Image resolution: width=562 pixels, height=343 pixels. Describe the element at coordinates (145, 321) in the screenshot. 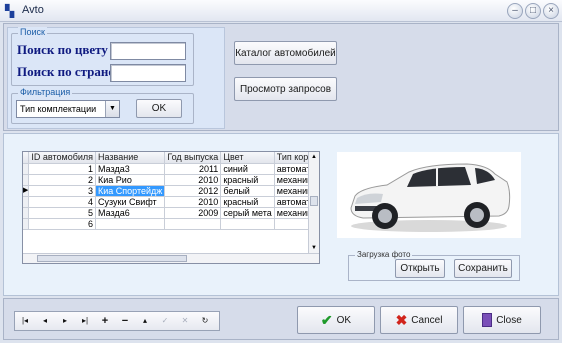

I see `edit-record-icon: ▴` at that location.